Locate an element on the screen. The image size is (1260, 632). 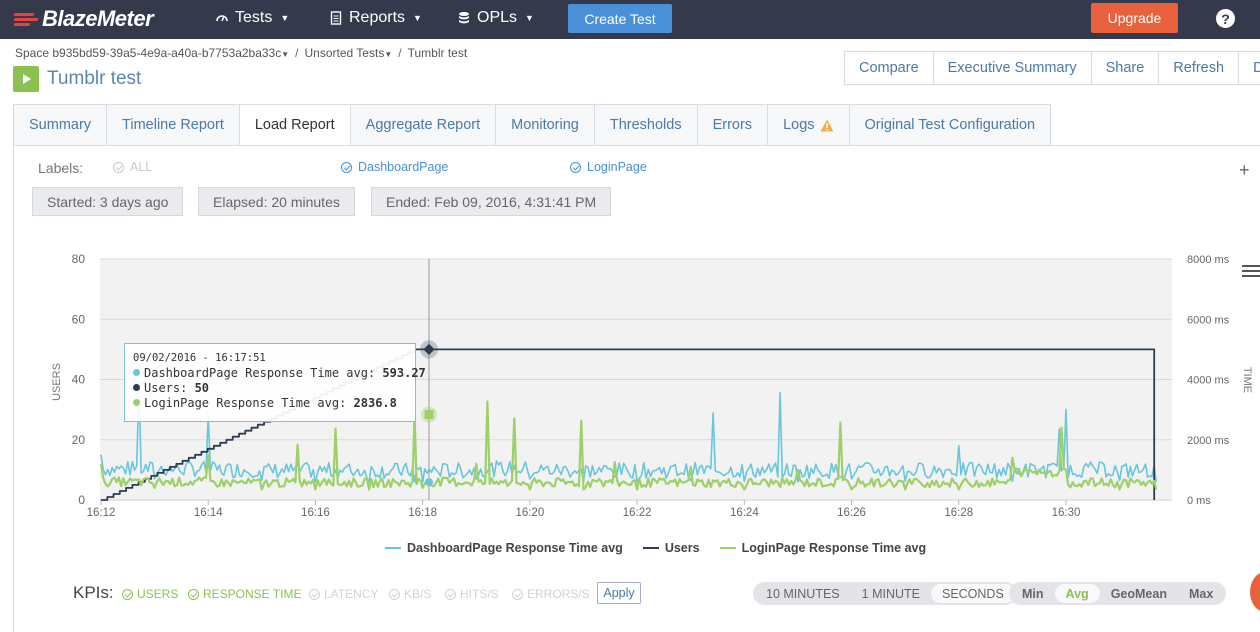
tooltip-row-label: Users: is located at coordinates (169, 388).